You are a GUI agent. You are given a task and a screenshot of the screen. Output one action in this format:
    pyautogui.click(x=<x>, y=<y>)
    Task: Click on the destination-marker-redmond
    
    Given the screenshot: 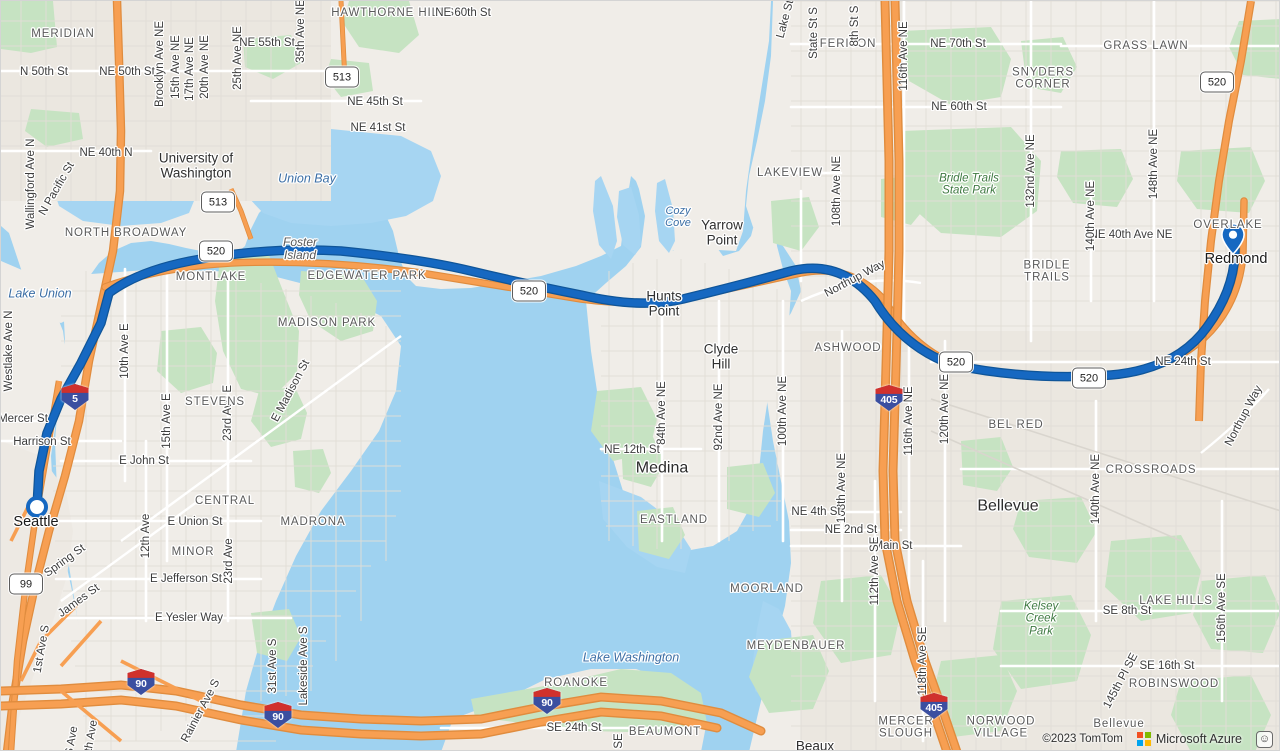 What is the action you would take?
    pyautogui.click(x=1233, y=239)
    